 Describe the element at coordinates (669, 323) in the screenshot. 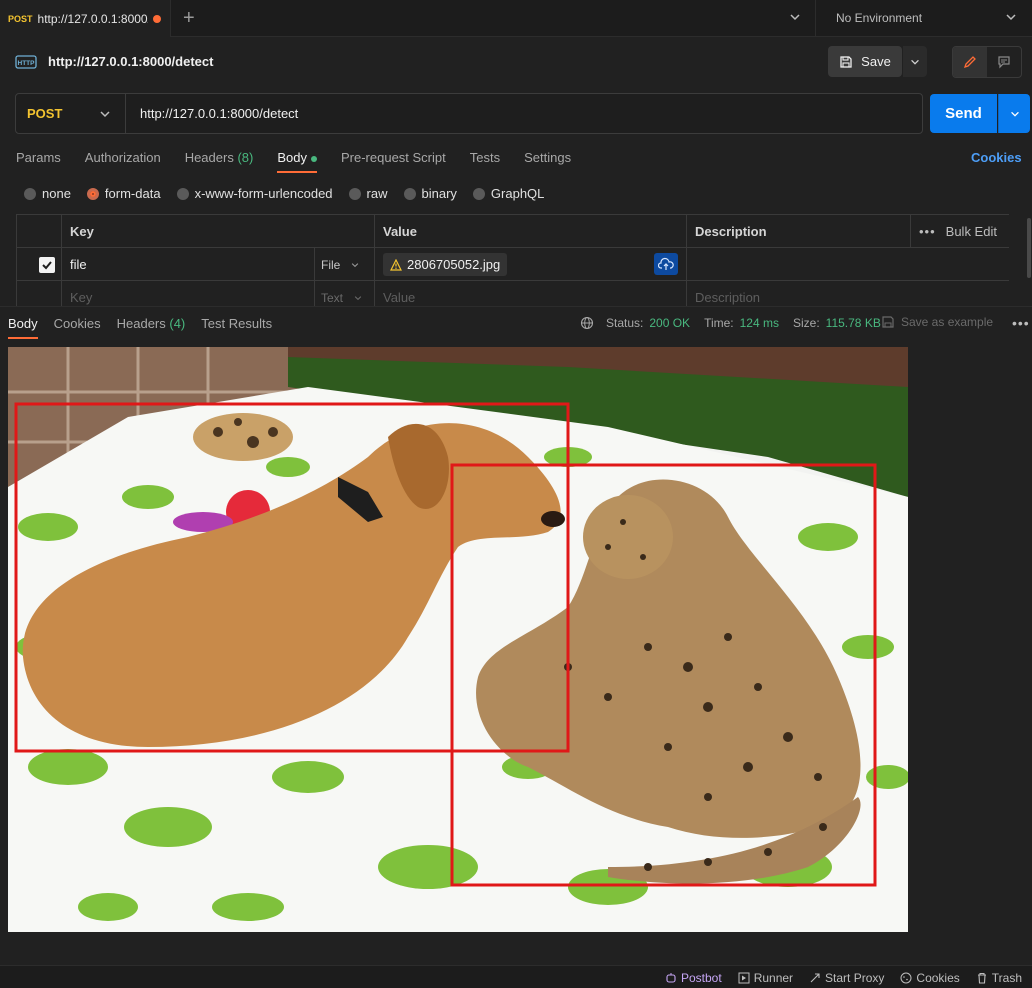

I see `status-value: 200 OK` at that location.